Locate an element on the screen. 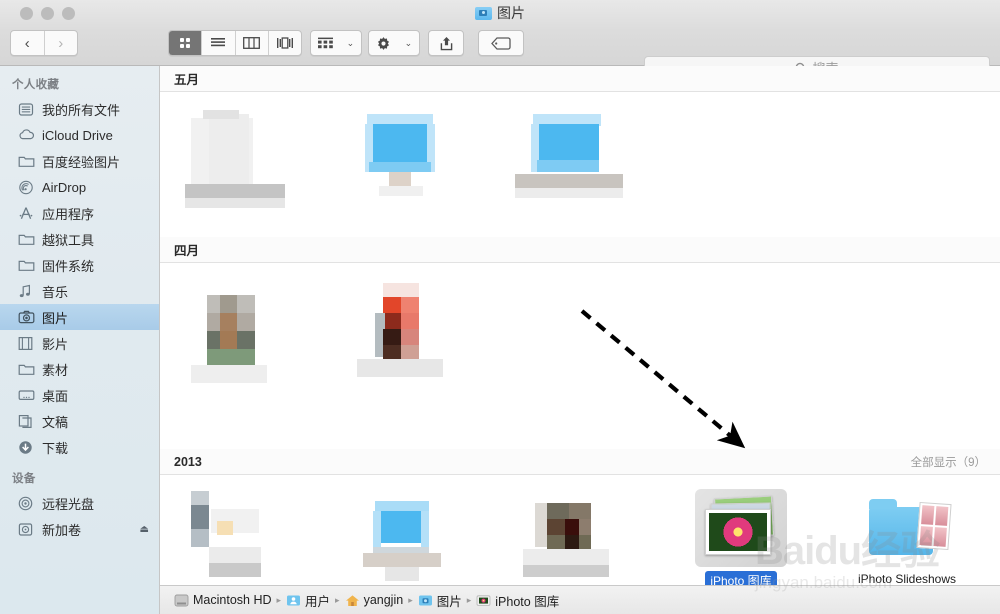 This screenshot has height=614, width=1000. chevron-down-icon: ⌄ is located at coordinates (350, 42).